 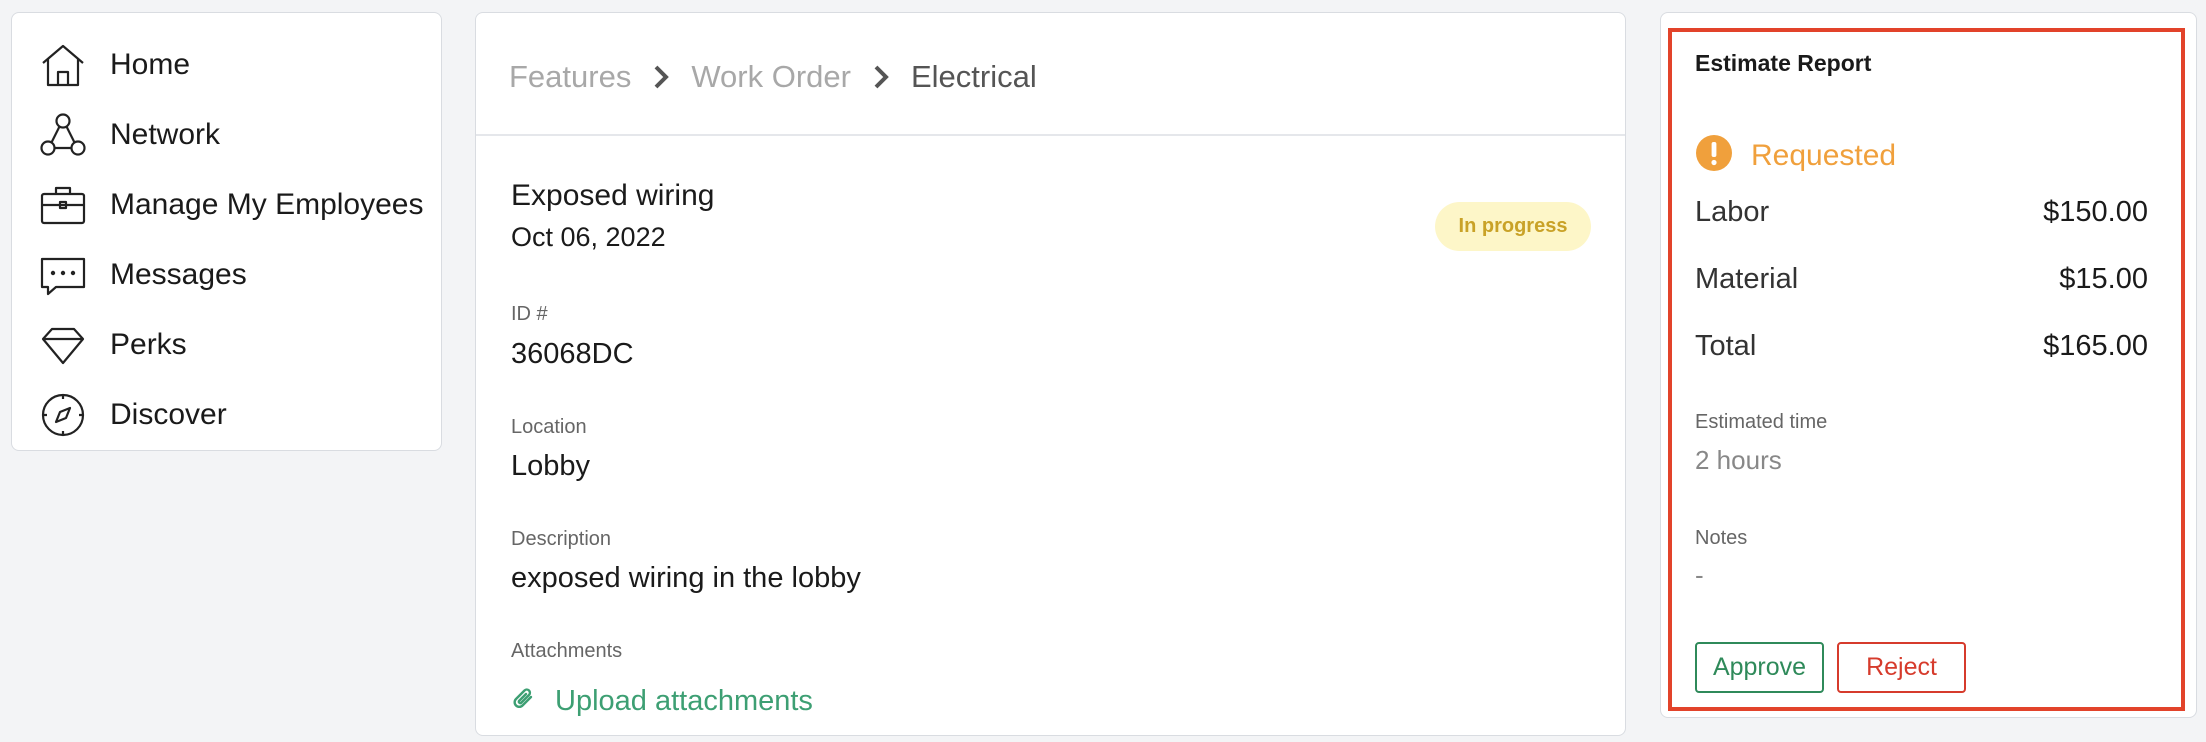 I want to click on breadcrumb-electrical: Electrical, so click(x=973, y=76).